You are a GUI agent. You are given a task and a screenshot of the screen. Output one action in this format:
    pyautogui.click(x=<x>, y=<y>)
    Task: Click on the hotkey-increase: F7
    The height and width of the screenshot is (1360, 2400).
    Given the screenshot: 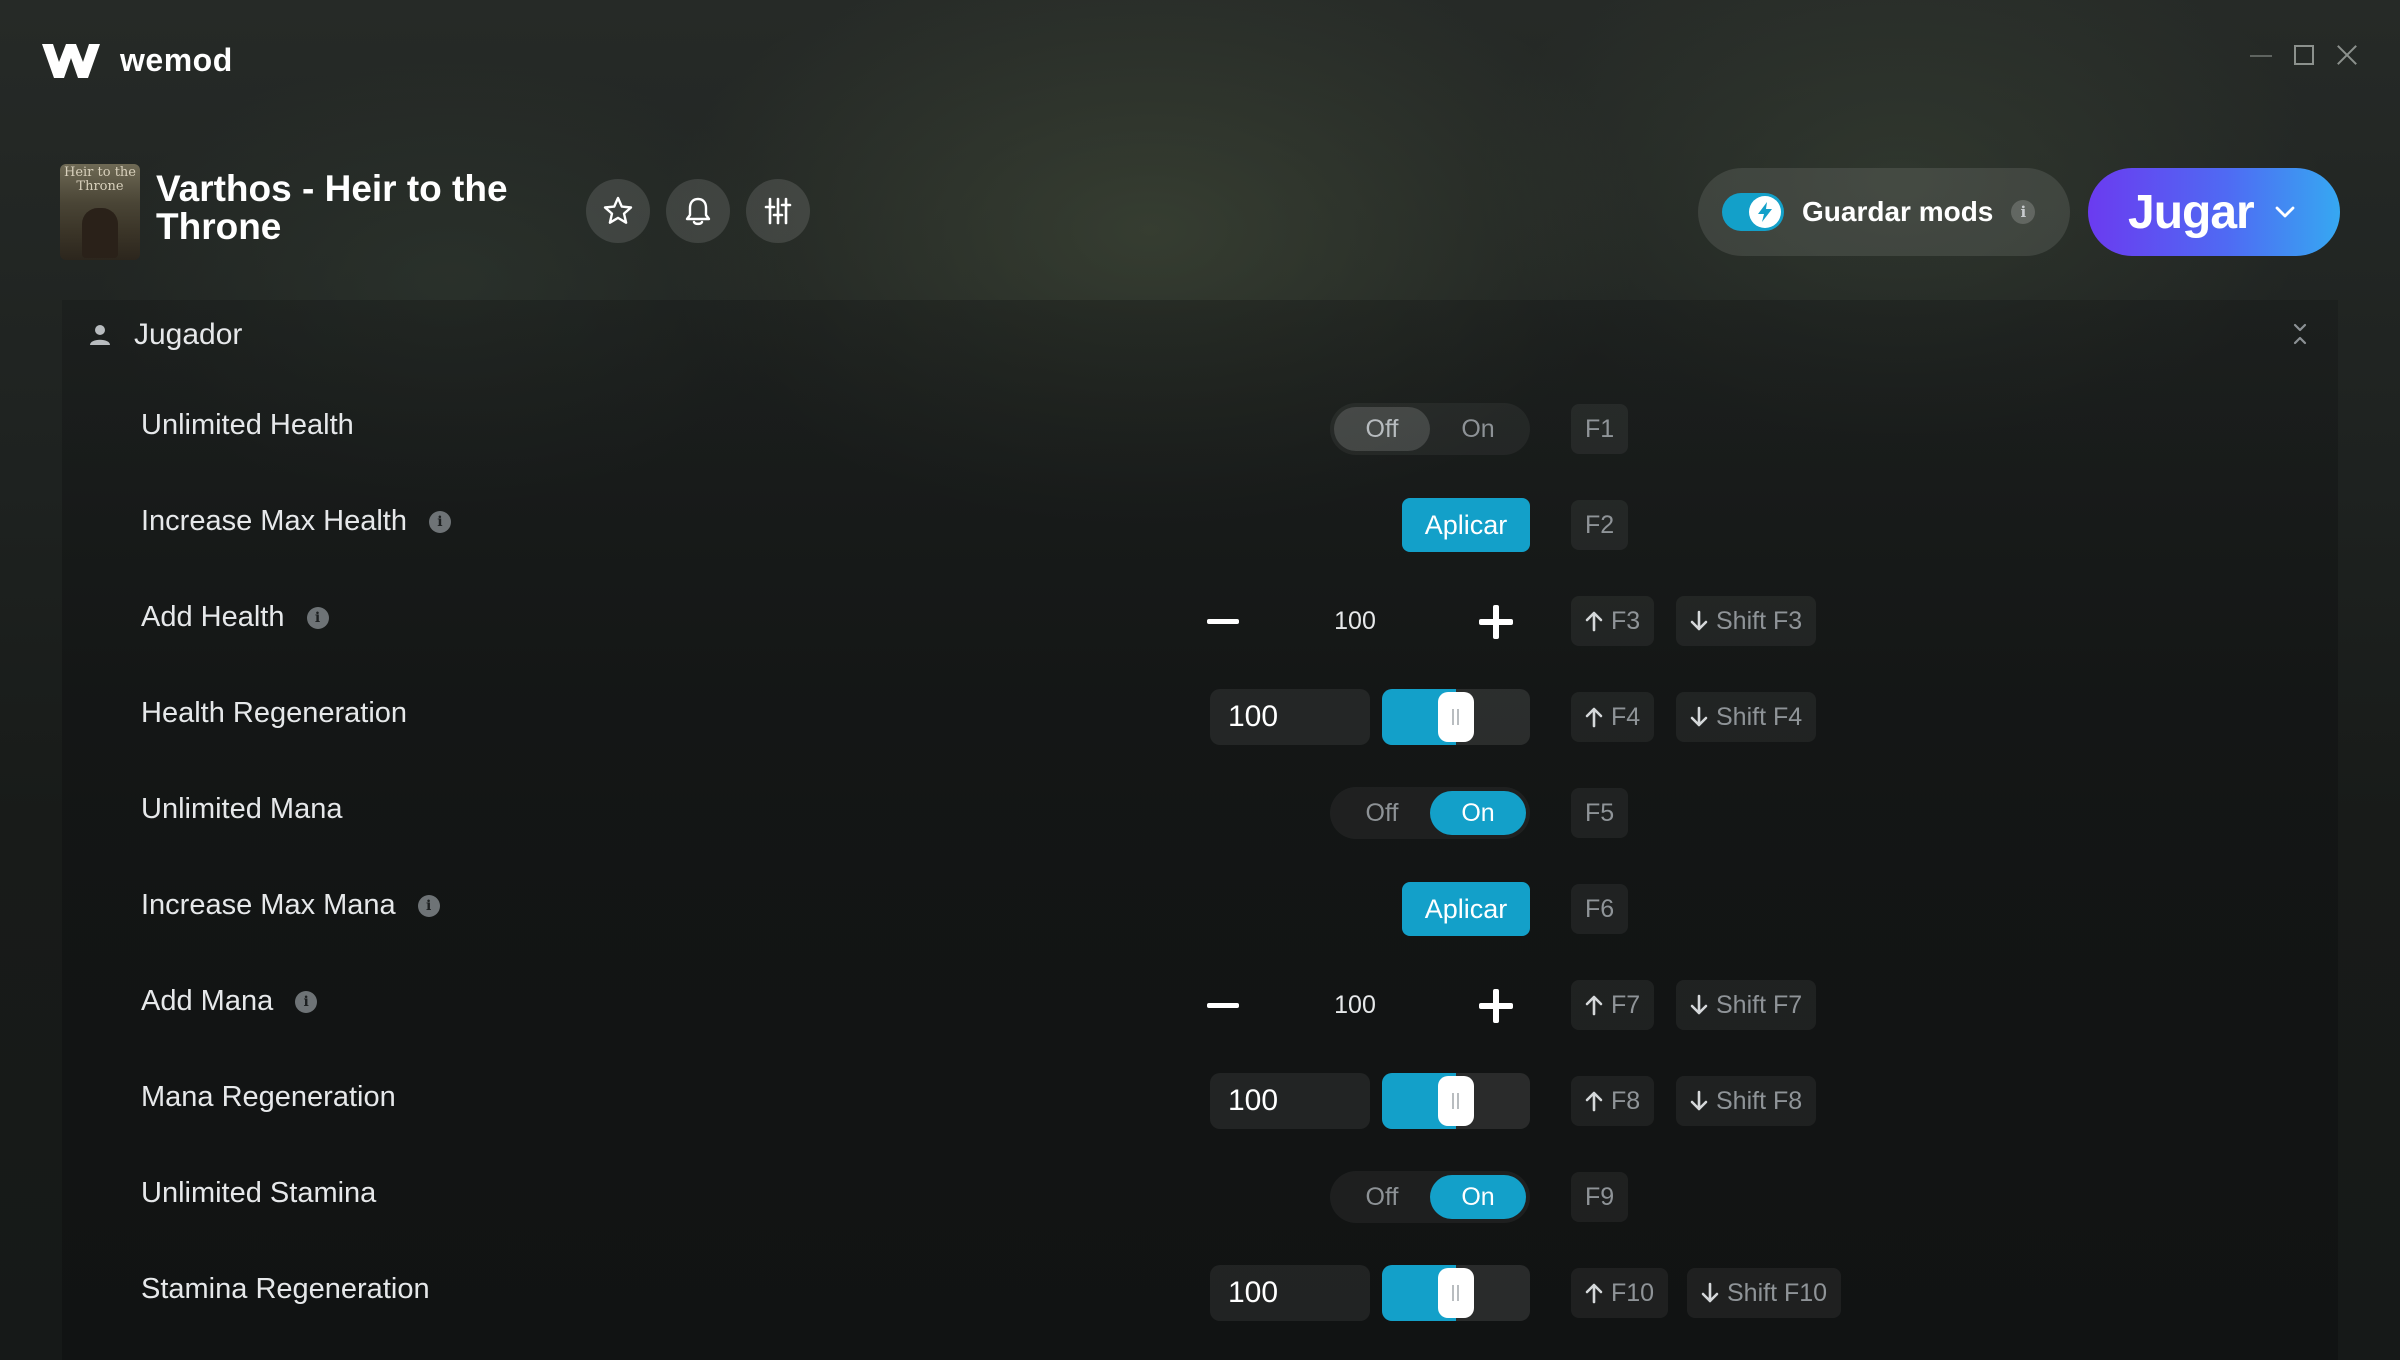 What is the action you would take?
    pyautogui.click(x=1613, y=1005)
    